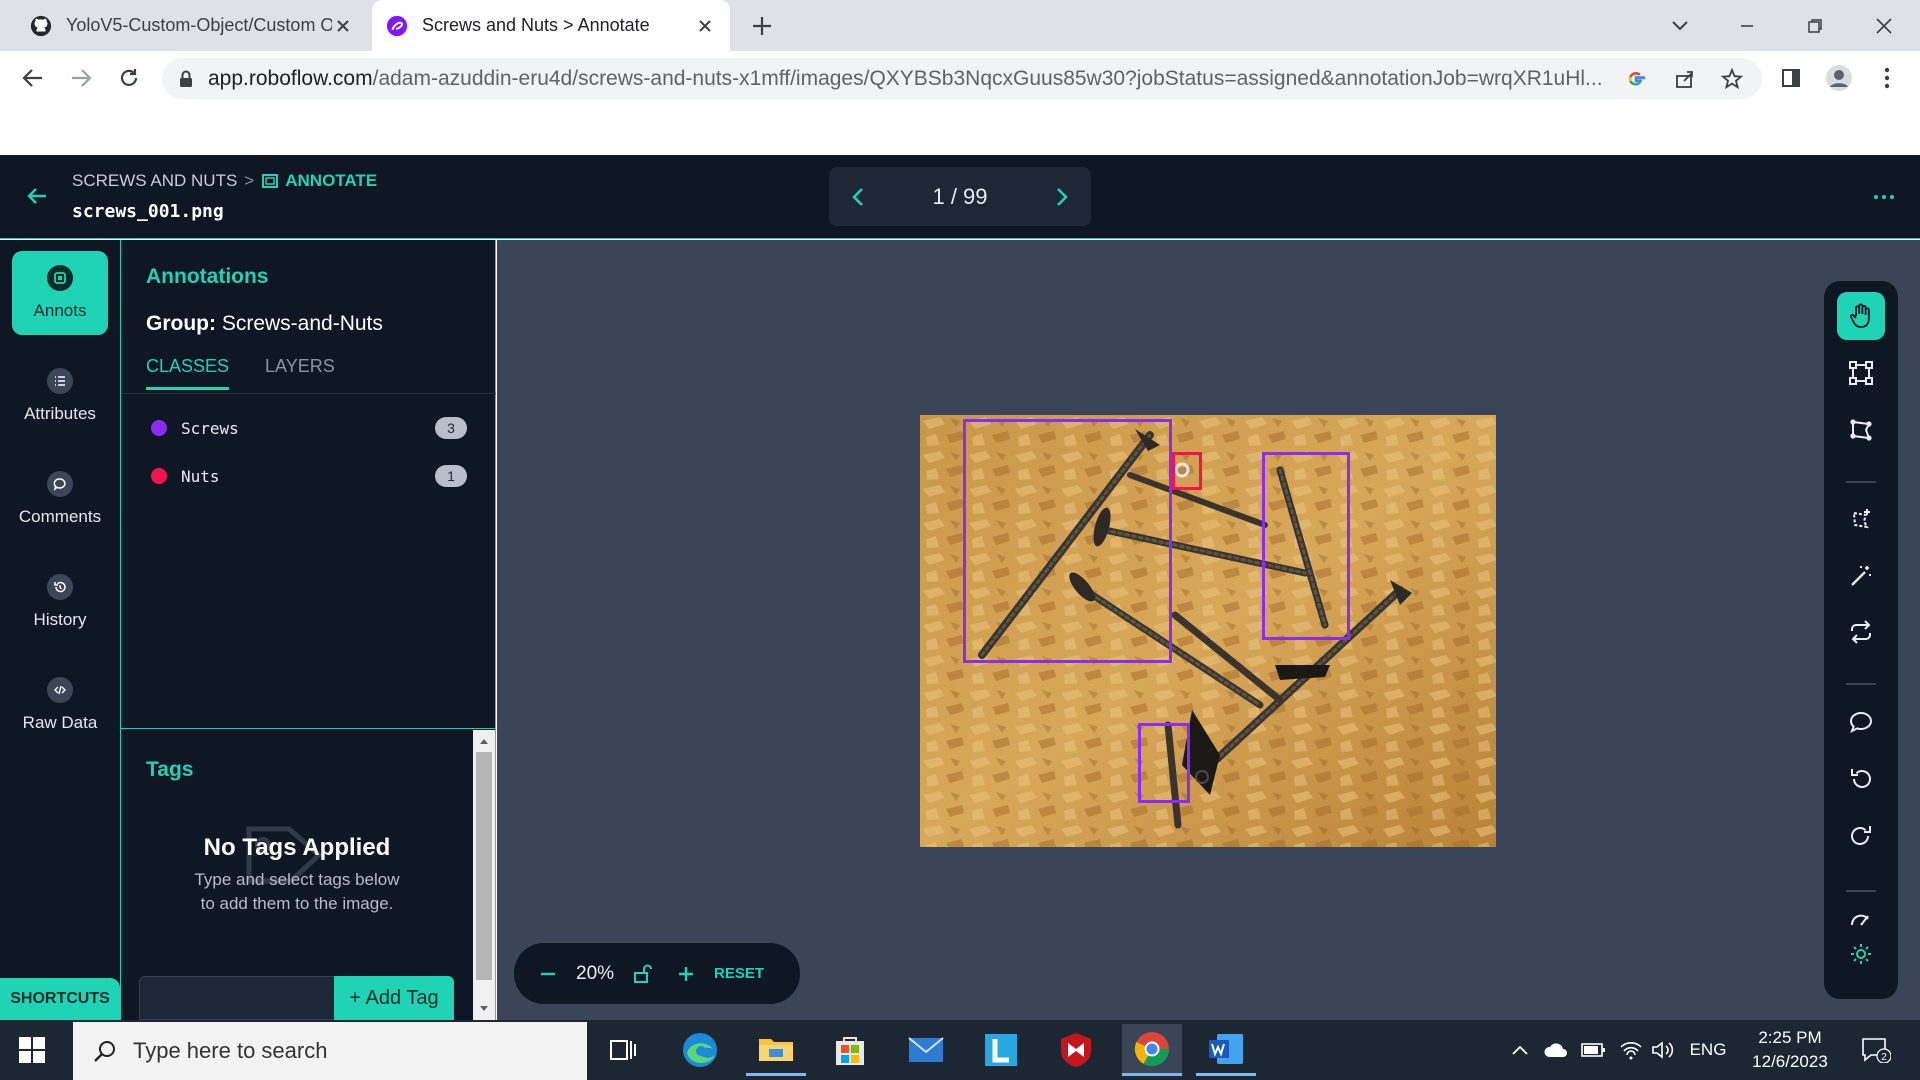 The width and height of the screenshot is (1920, 1080). What do you see at coordinates (1861, 520) in the screenshot?
I see `smart-polygon-icon` at bounding box center [1861, 520].